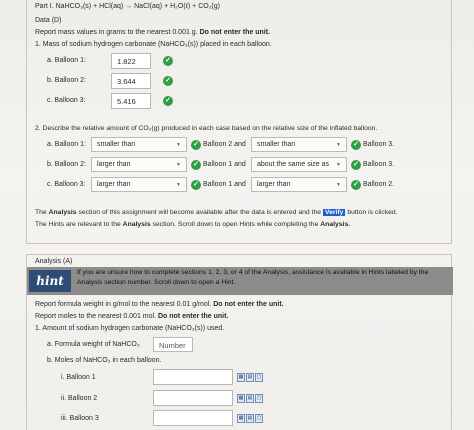  I want to click on mass-input-balloon-2: 3.644, so click(131, 81).